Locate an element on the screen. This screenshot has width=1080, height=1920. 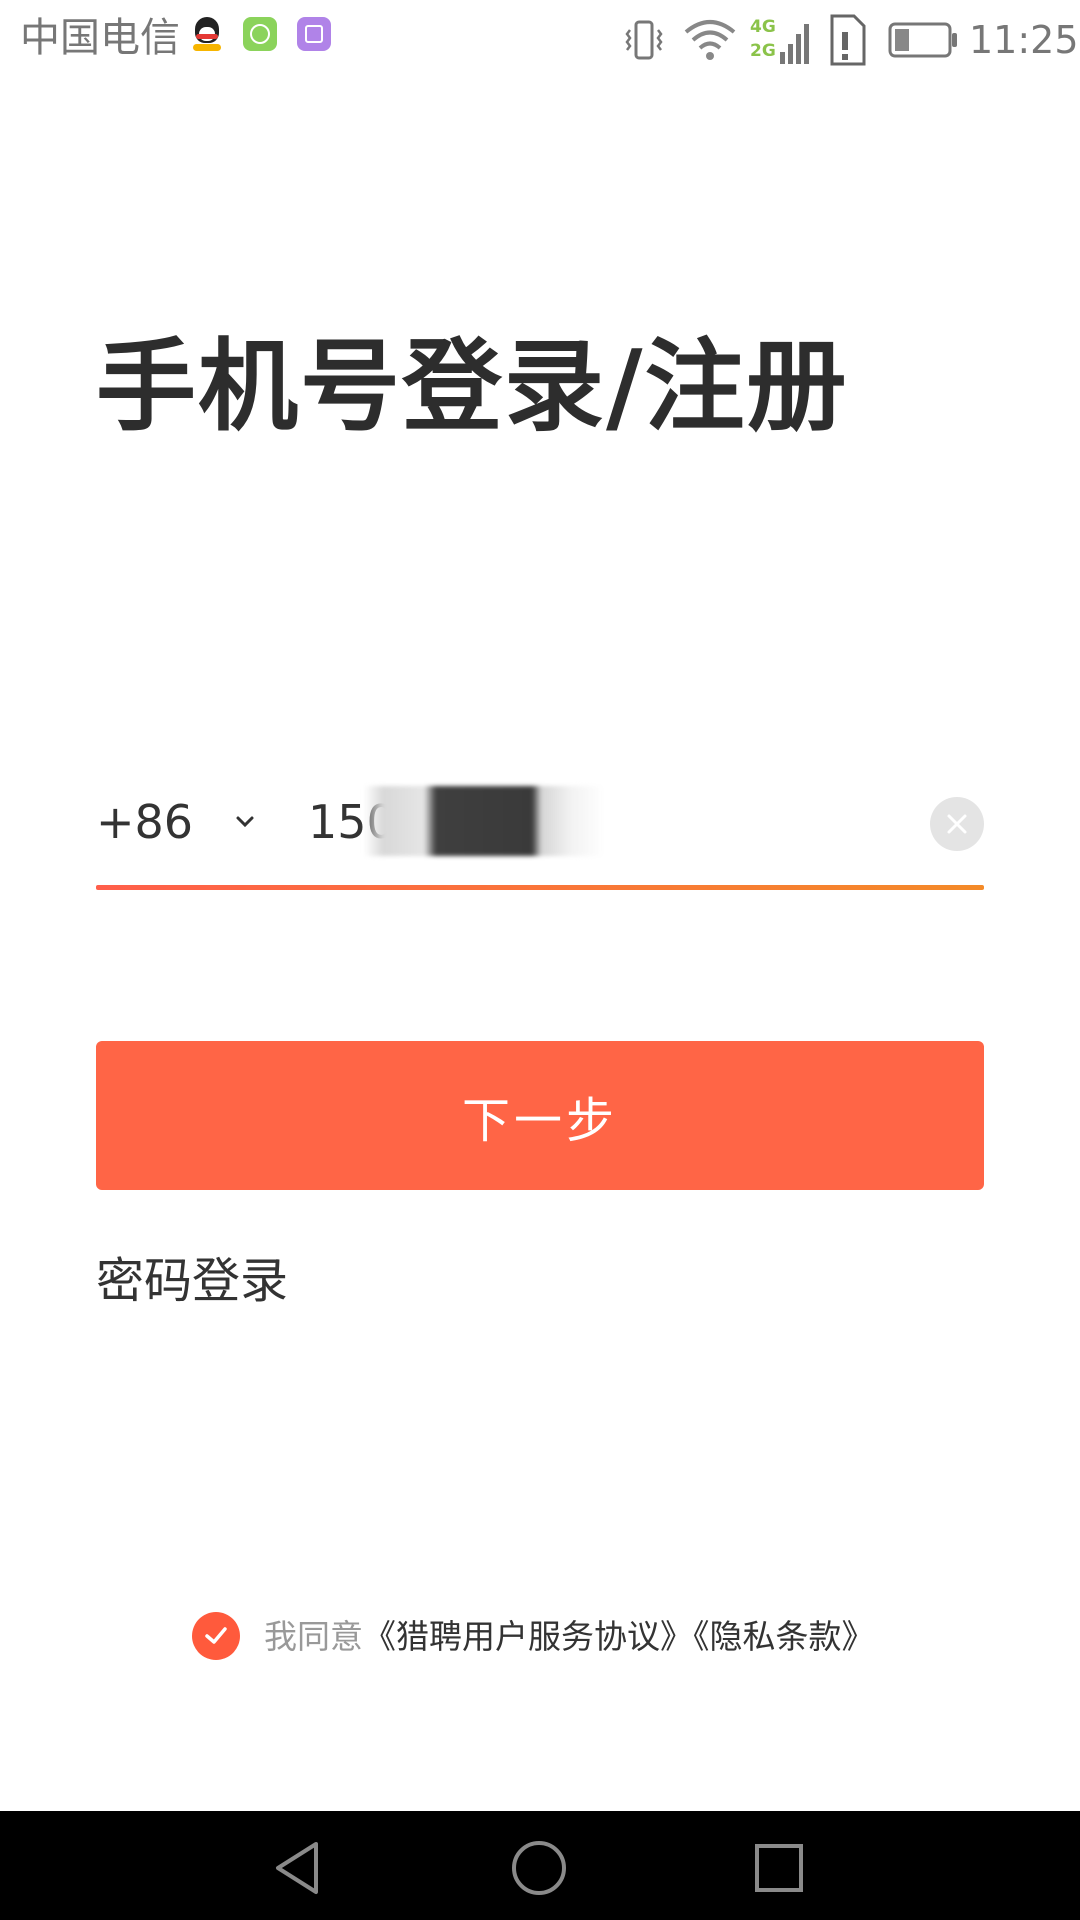
recent-apps-nav-icon is located at coordinates (779, 1868).